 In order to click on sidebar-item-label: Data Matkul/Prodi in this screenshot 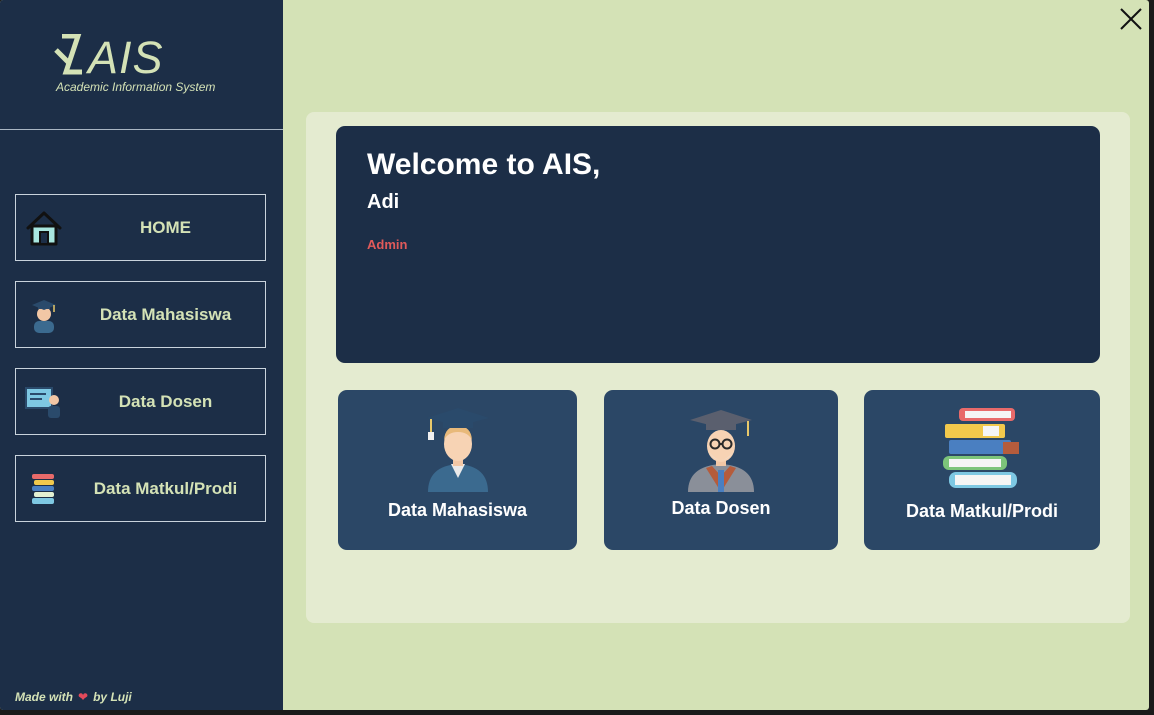, I will do `click(165, 488)`.